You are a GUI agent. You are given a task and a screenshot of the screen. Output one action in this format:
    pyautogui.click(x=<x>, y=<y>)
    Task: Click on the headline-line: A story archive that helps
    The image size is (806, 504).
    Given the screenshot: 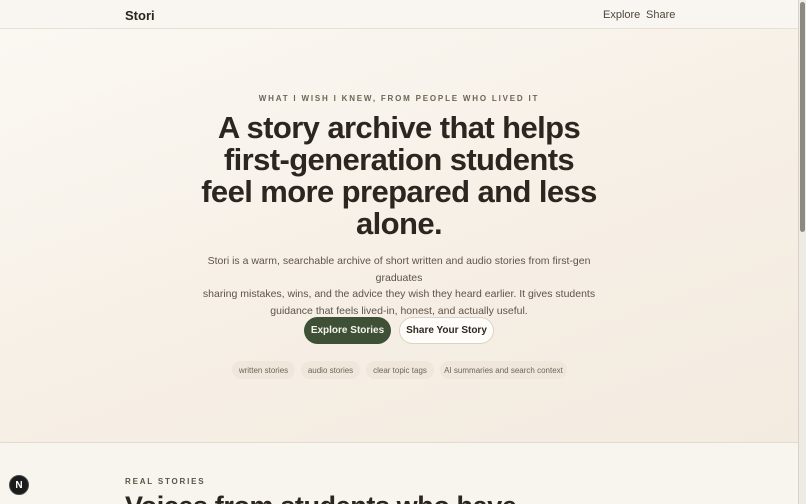 What is the action you would take?
    pyautogui.click(x=399, y=127)
    